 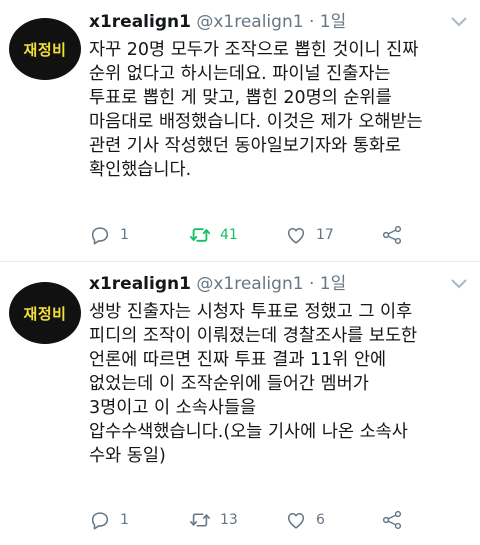 I want to click on like-count: 17, so click(x=325, y=235).